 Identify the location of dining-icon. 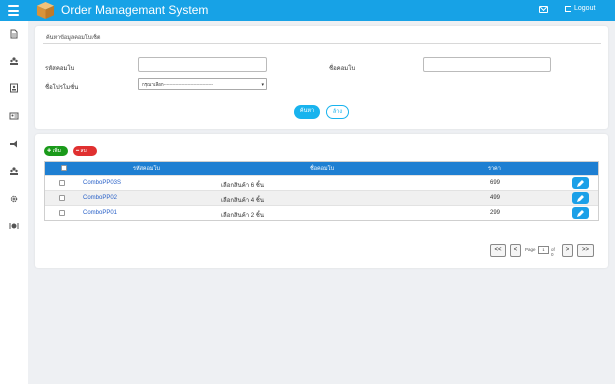
(14, 226).